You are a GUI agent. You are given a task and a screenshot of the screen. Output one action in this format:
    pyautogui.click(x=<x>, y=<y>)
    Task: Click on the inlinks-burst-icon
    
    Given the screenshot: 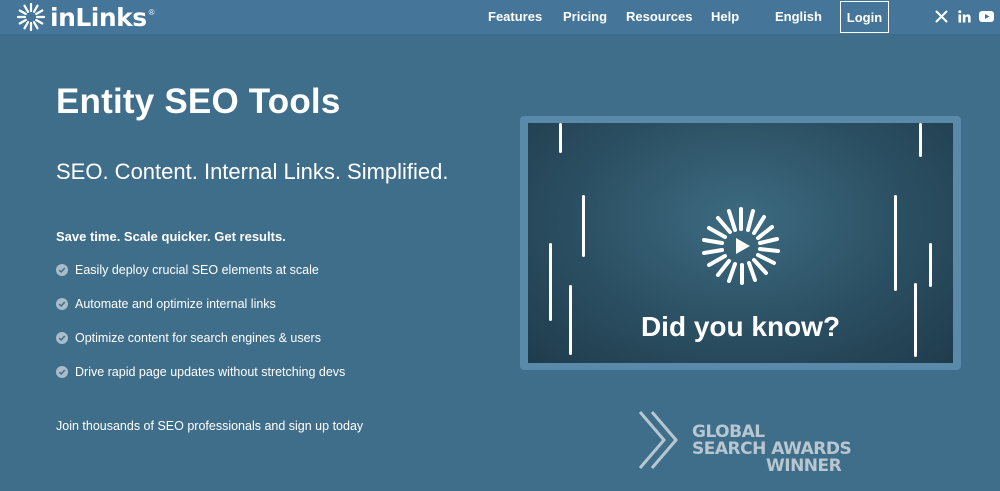 What is the action you would take?
    pyautogui.click(x=31, y=17)
    